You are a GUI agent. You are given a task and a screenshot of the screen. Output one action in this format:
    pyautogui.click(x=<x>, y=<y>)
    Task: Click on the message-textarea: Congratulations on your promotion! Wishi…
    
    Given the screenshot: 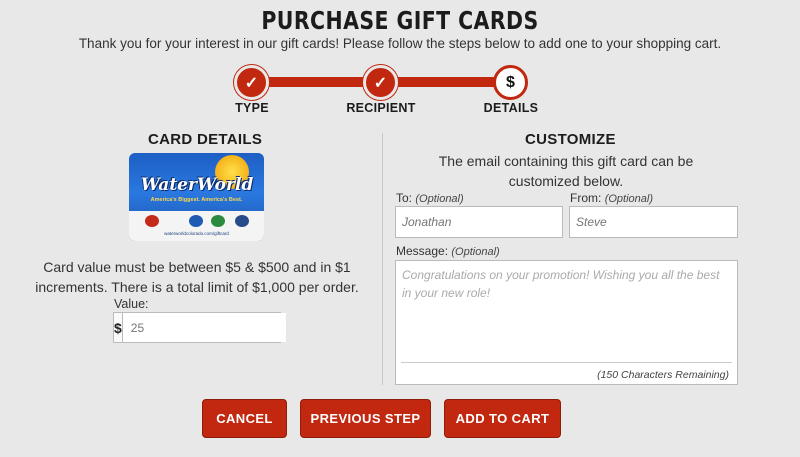 What is the action you would take?
    pyautogui.click(x=566, y=322)
    